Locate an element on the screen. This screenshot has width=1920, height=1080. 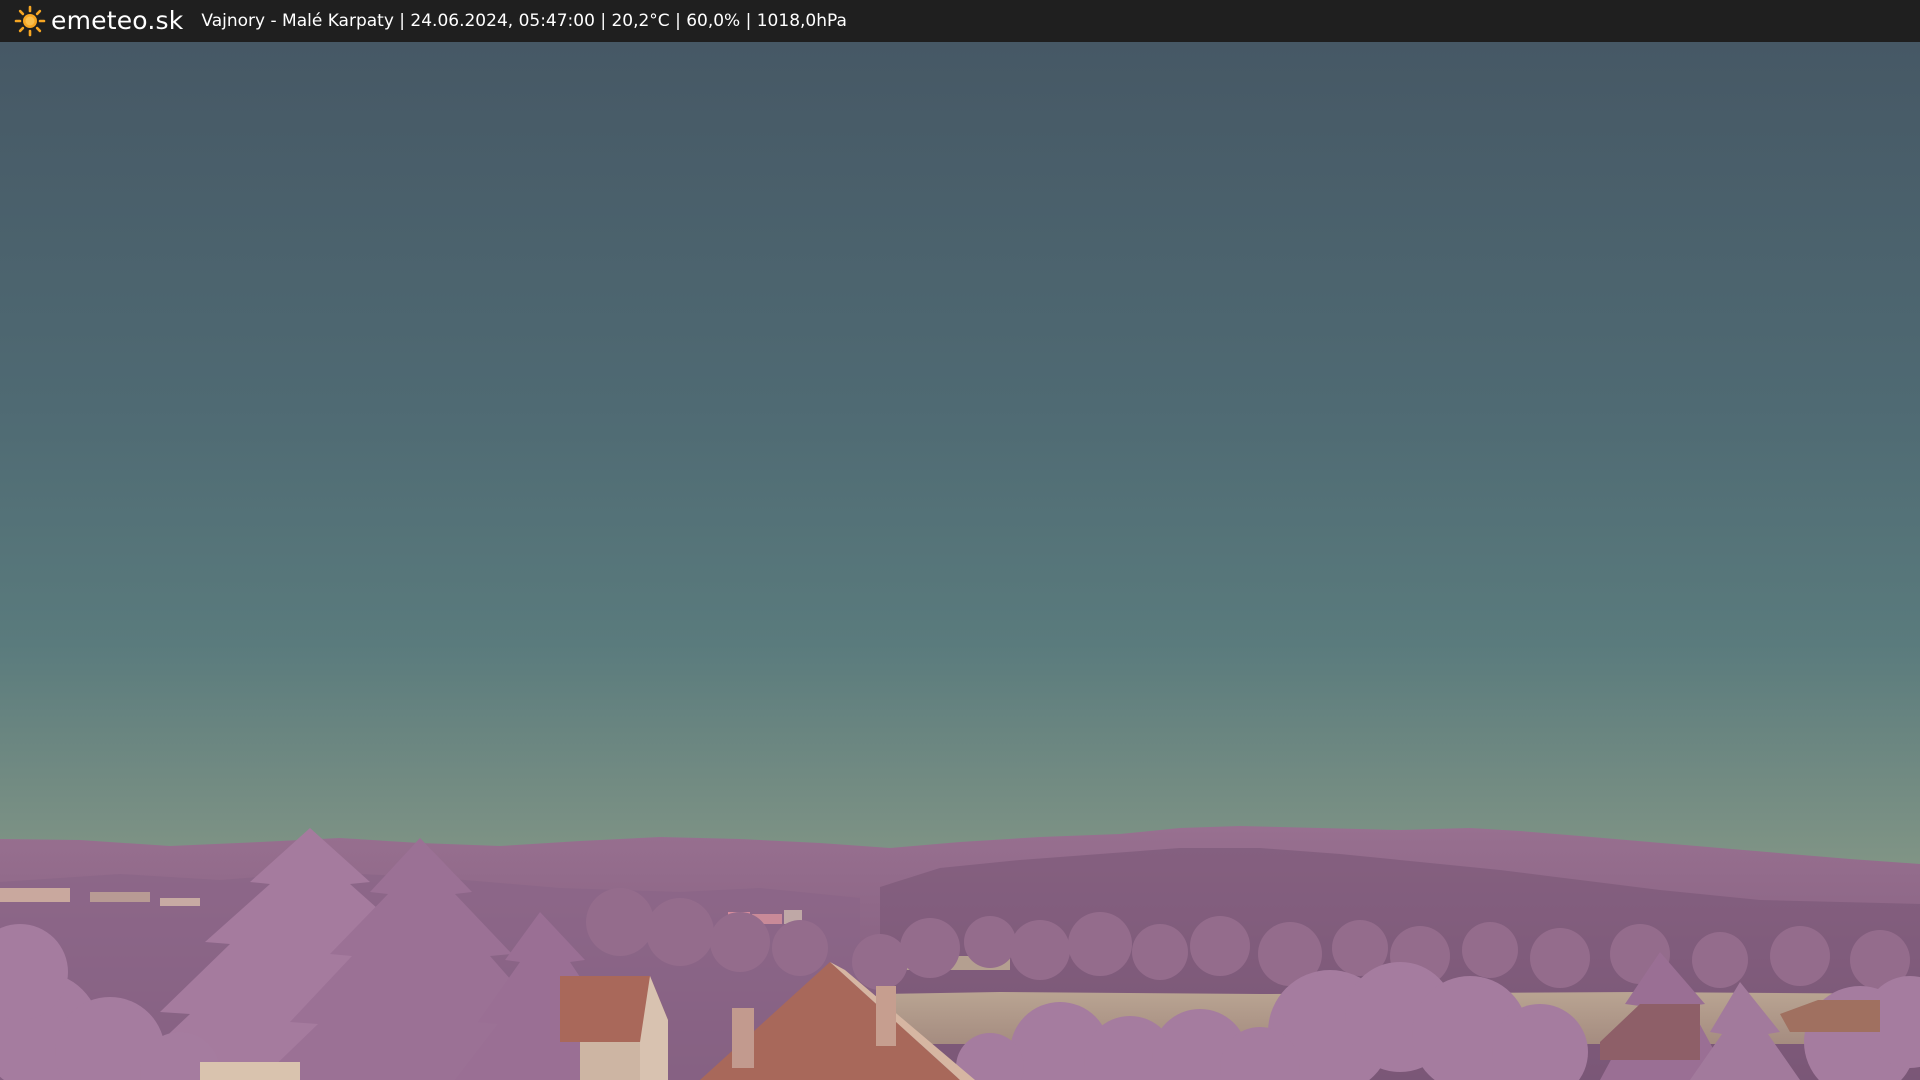
brand: emeteo.sk is located at coordinates (98, 21).